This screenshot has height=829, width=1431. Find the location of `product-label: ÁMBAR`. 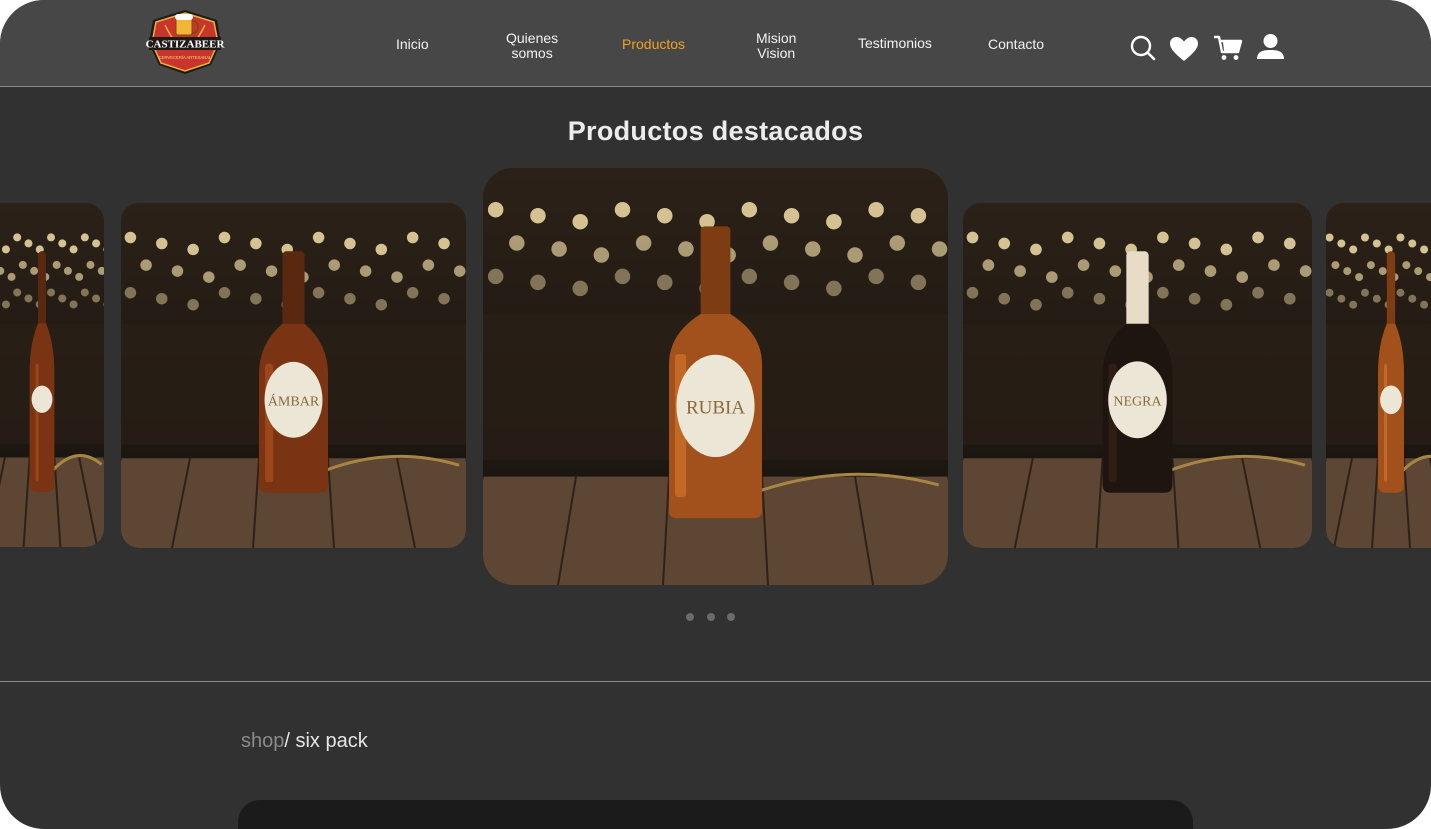

product-label: ÁMBAR is located at coordinates (294, 400).